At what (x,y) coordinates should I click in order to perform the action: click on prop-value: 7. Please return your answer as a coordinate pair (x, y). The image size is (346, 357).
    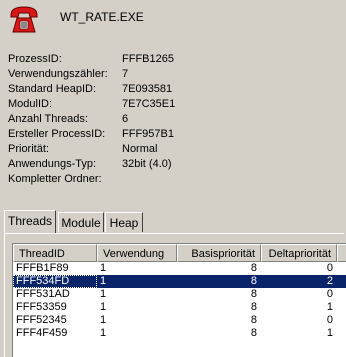
    Looking at the image, I should click on (125, 74).